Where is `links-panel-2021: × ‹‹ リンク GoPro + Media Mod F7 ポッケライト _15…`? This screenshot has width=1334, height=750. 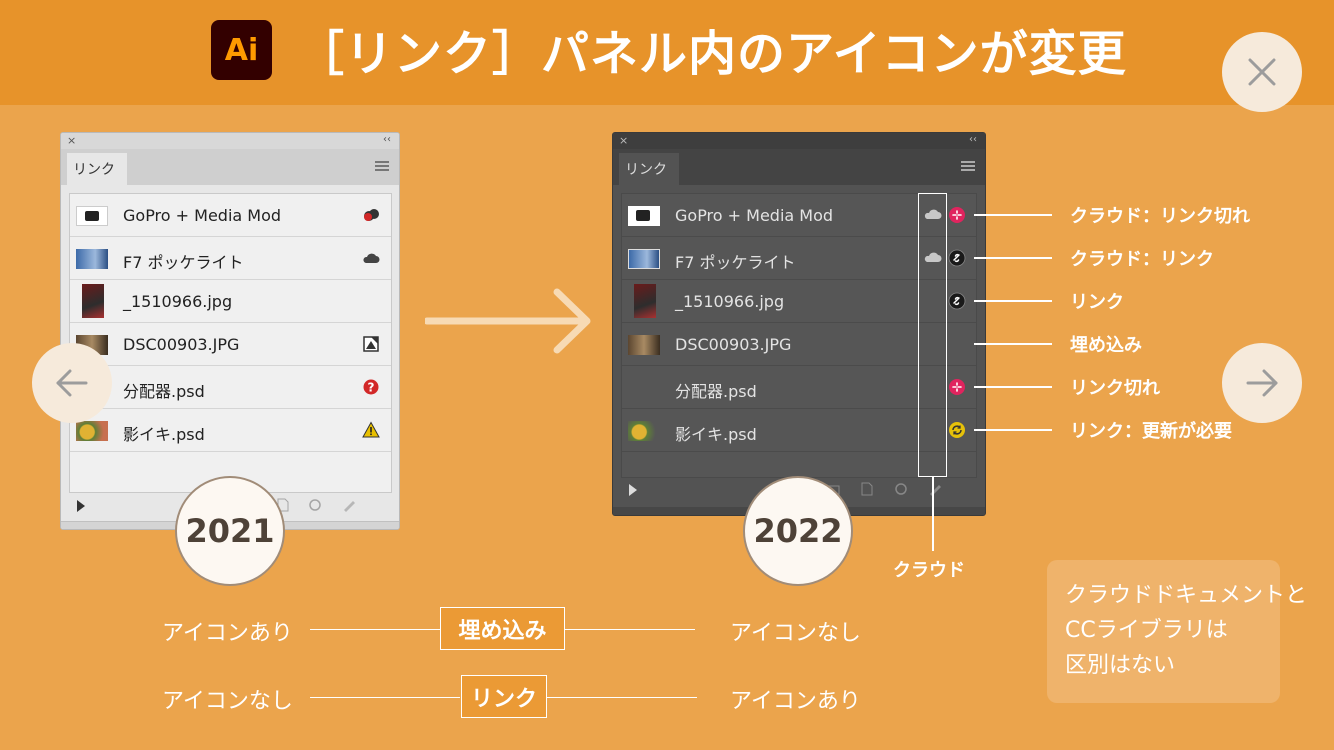 links-panel-2021: × ‹‹ リンク GoPro + Media Mod F7 ポッケライト _15… is located at coordinates (230, 331).